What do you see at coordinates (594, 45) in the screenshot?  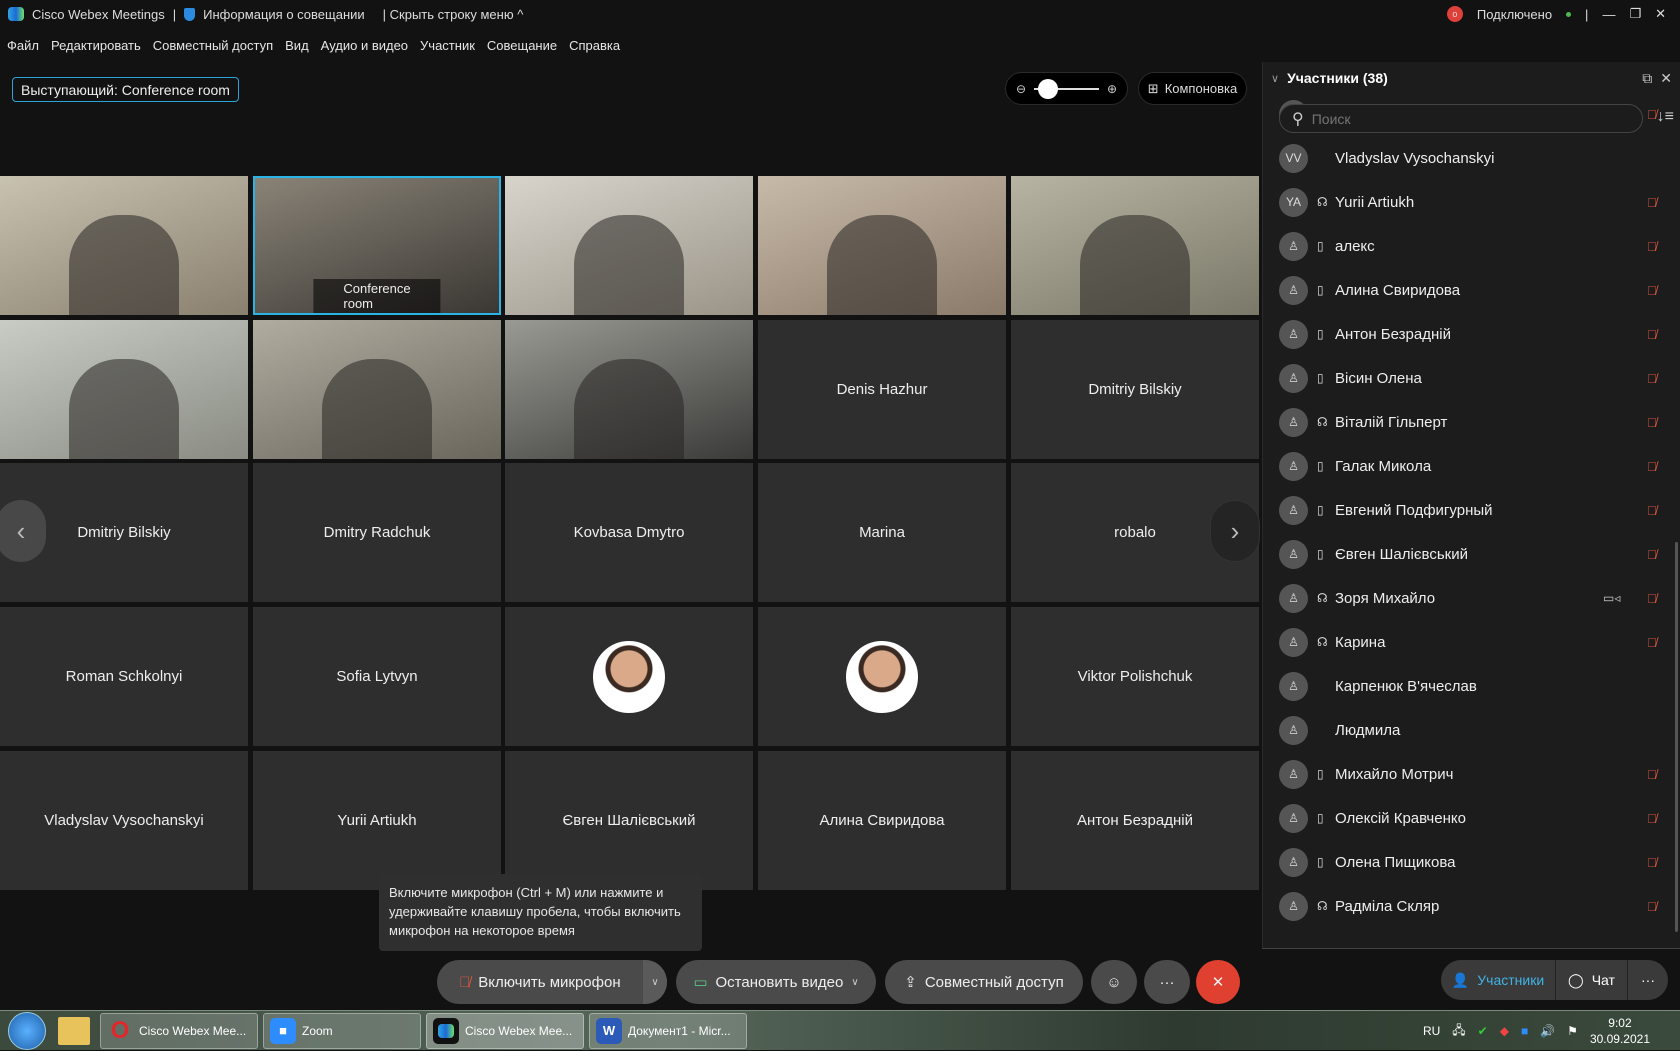 I see `menu-item: Справка` at bounding box center [594, 45].